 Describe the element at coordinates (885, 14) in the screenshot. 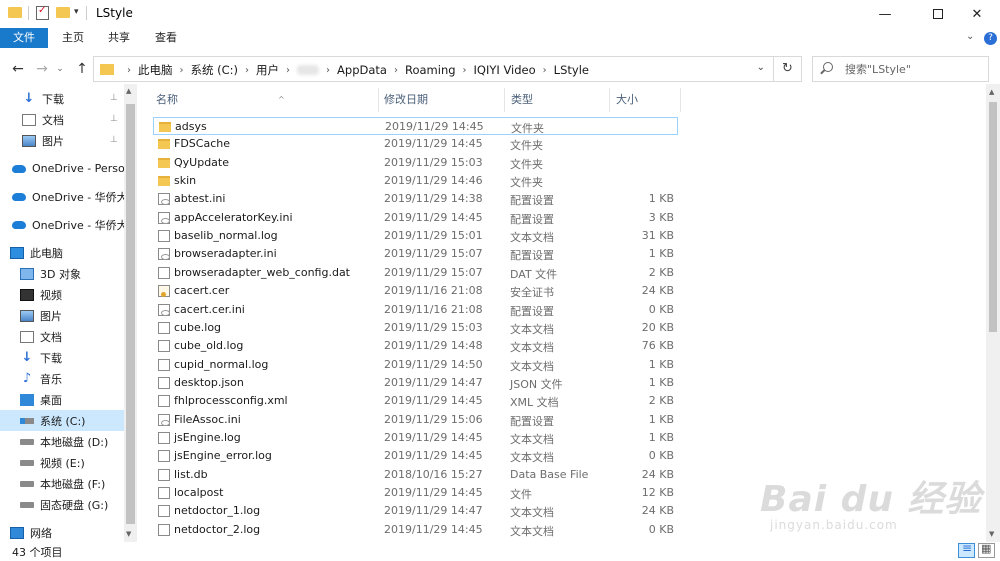

I see `minimize-button: —` at that location.